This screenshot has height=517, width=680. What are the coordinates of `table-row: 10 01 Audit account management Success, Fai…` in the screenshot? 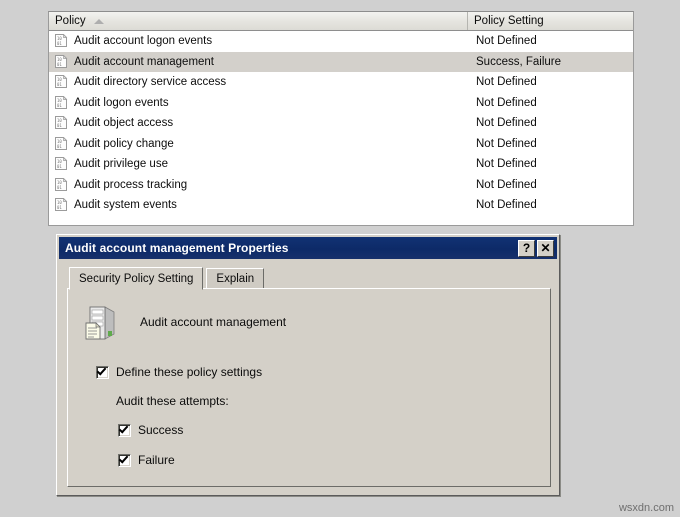 It's located at (341, 61).